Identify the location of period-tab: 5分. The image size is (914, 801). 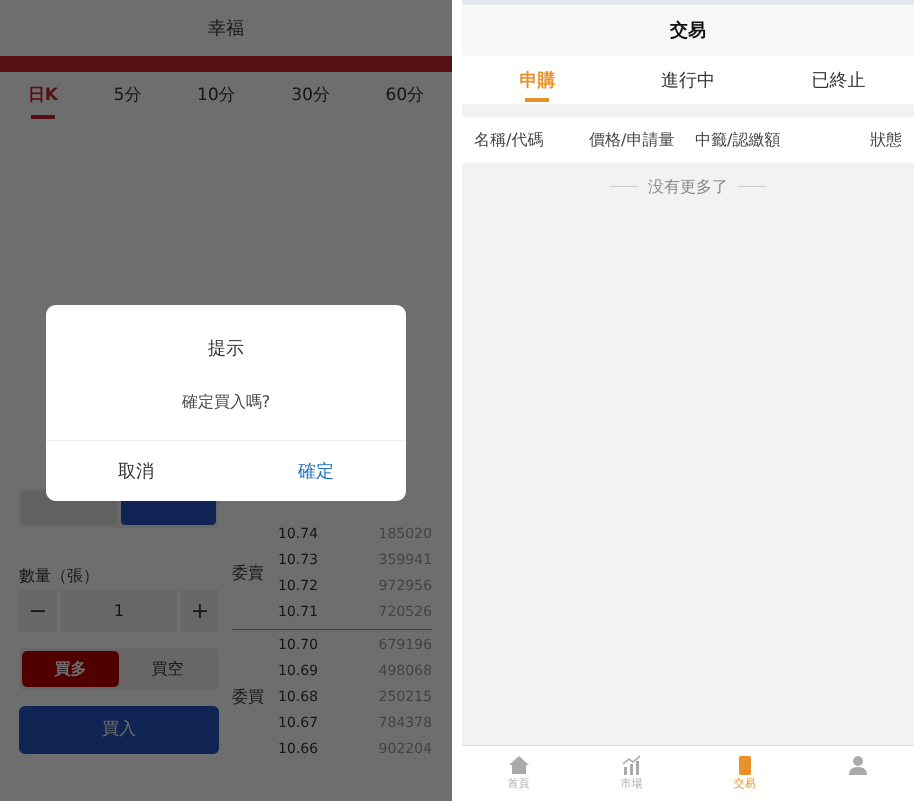
(128, 96).